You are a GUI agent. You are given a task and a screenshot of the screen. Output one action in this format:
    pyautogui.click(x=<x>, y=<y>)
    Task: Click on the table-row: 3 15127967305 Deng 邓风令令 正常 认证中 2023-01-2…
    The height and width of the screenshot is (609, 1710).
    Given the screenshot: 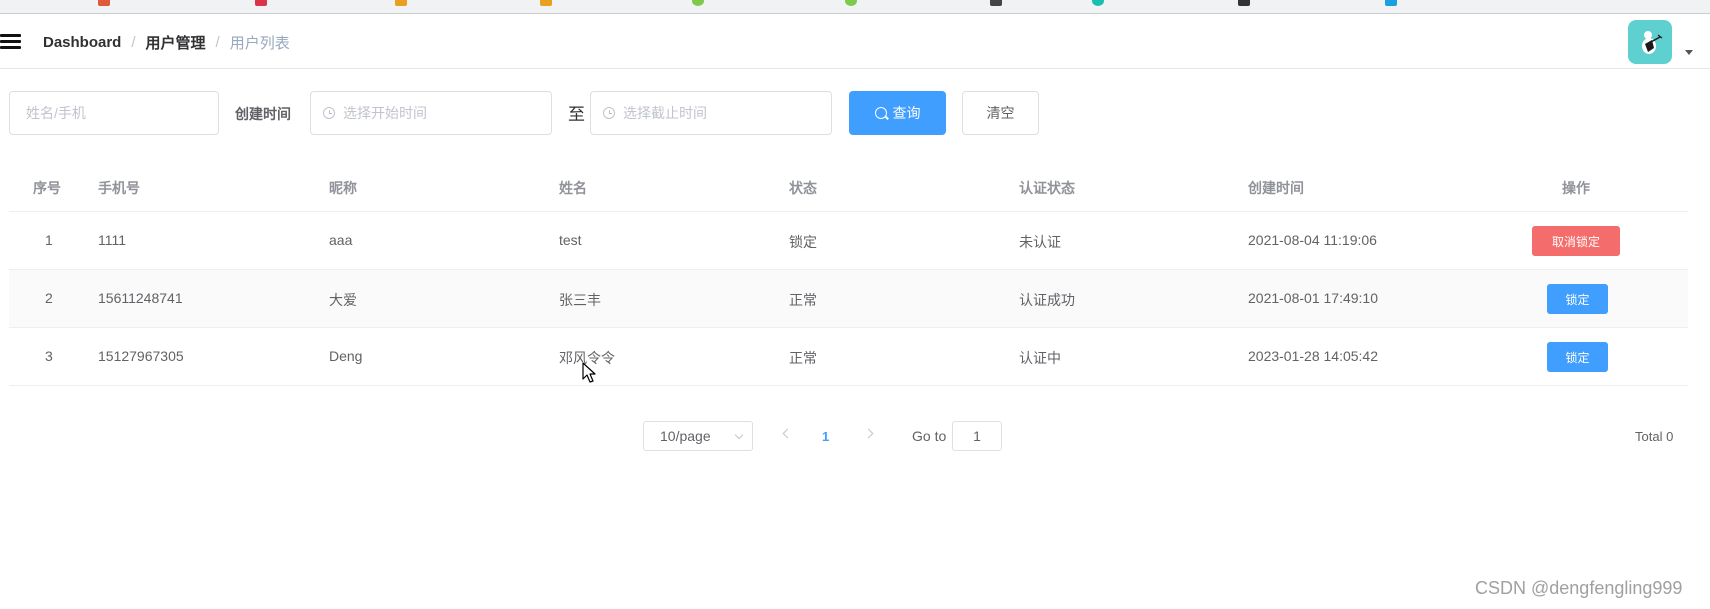 What is the action you would take?
    pyautogui.click(x=848, y=357)
    